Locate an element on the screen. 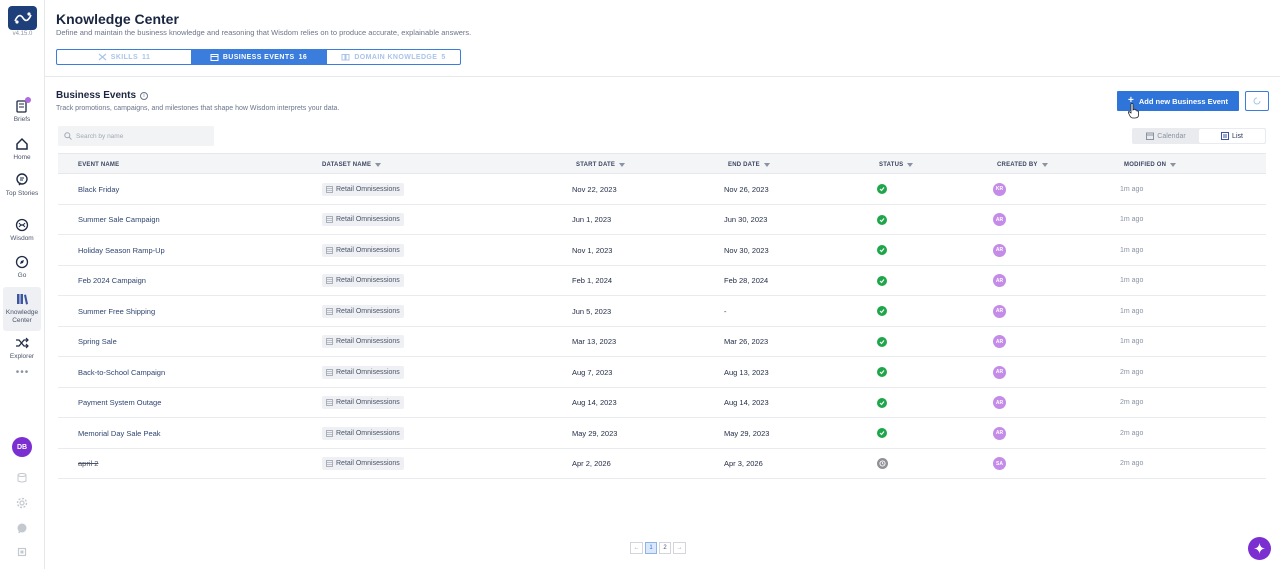  nav-top-stories: Top Stories is located at coordinates (22, 185).